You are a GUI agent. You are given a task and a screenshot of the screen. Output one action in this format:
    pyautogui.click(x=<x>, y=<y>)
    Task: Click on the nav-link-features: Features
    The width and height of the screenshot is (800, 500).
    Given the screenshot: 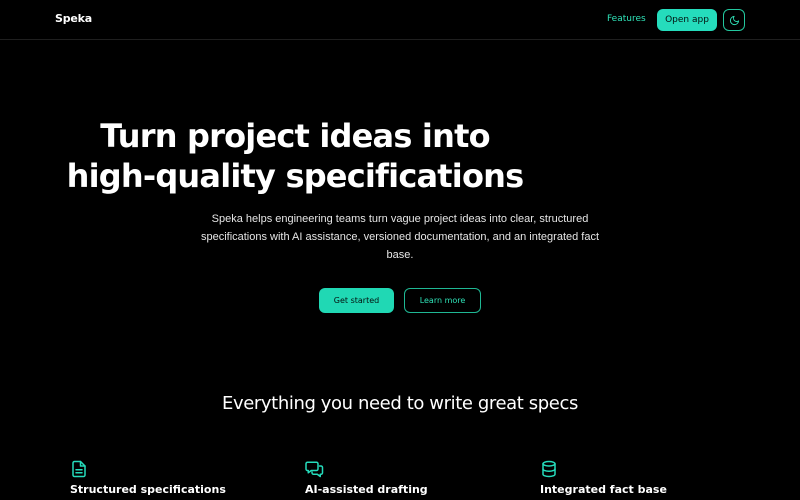 What is the action you would take?
    pyautogui.click(x=626, y=19)
    